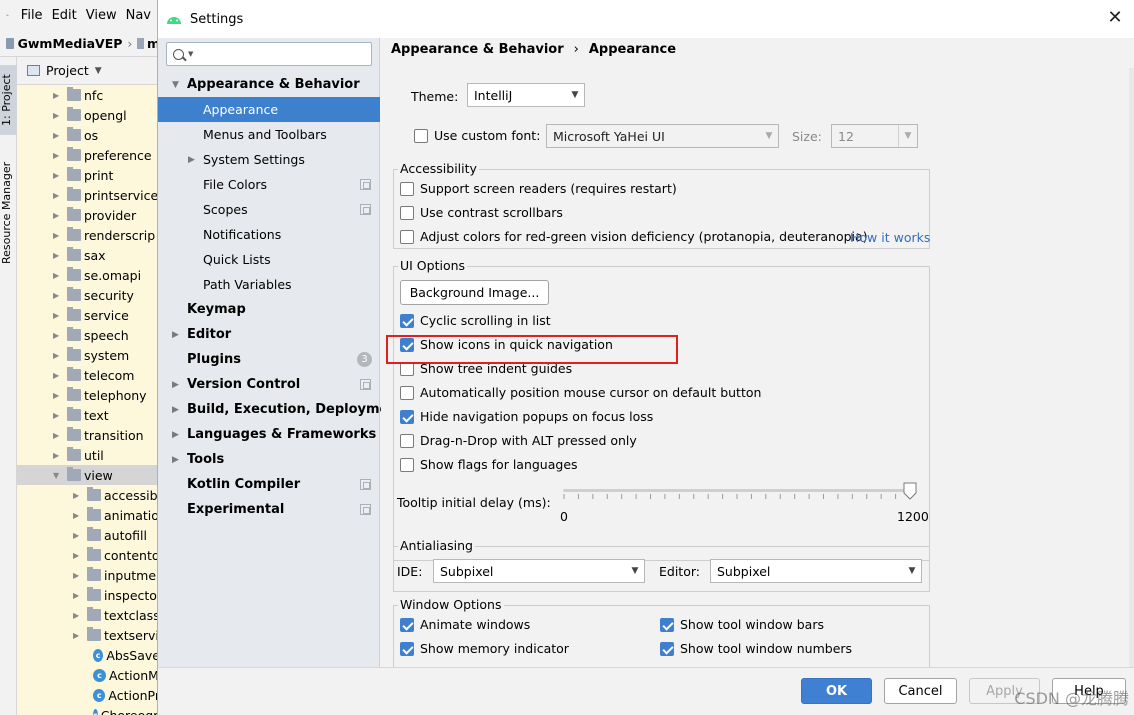 This screenshot has height=715, width=1134. Describe the element at coordinates (269, 159) in the screenshot. I see `nav-item-system-settings: ▶ System Settings` at that location.